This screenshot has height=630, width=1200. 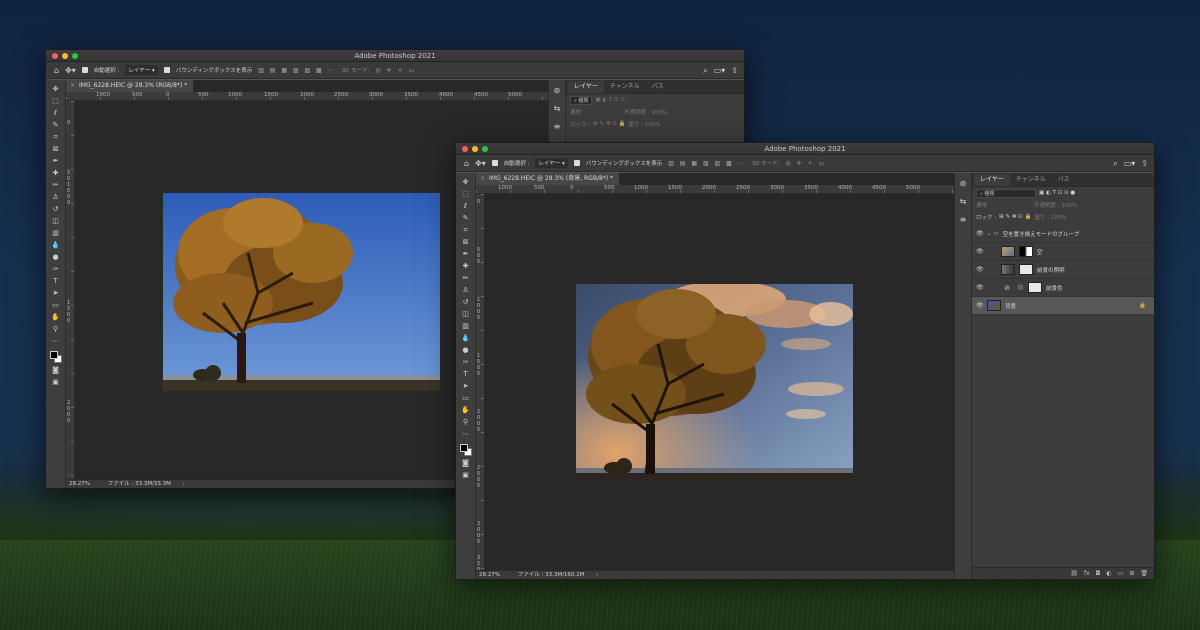 I want to click on color-swatches, so click(x=55, y=357).